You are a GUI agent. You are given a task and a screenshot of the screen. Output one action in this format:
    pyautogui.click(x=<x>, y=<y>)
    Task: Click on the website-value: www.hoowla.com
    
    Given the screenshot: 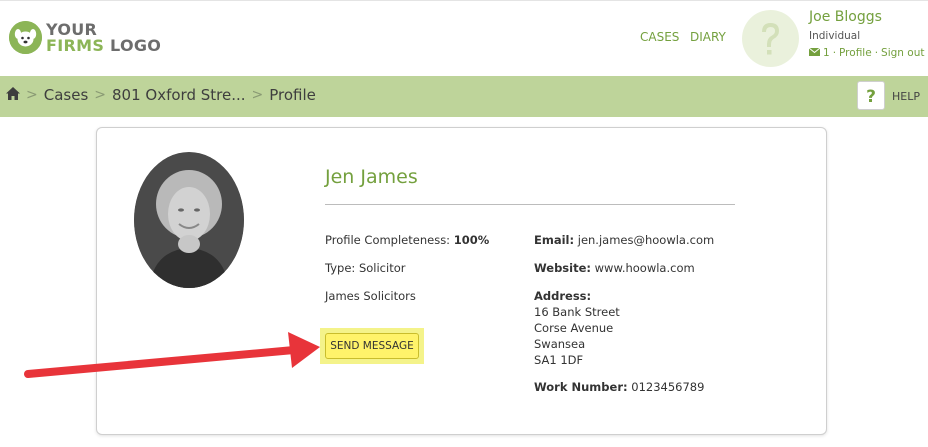 What is the action you would take?
    pyautogui.click(x=645, y=268)
    